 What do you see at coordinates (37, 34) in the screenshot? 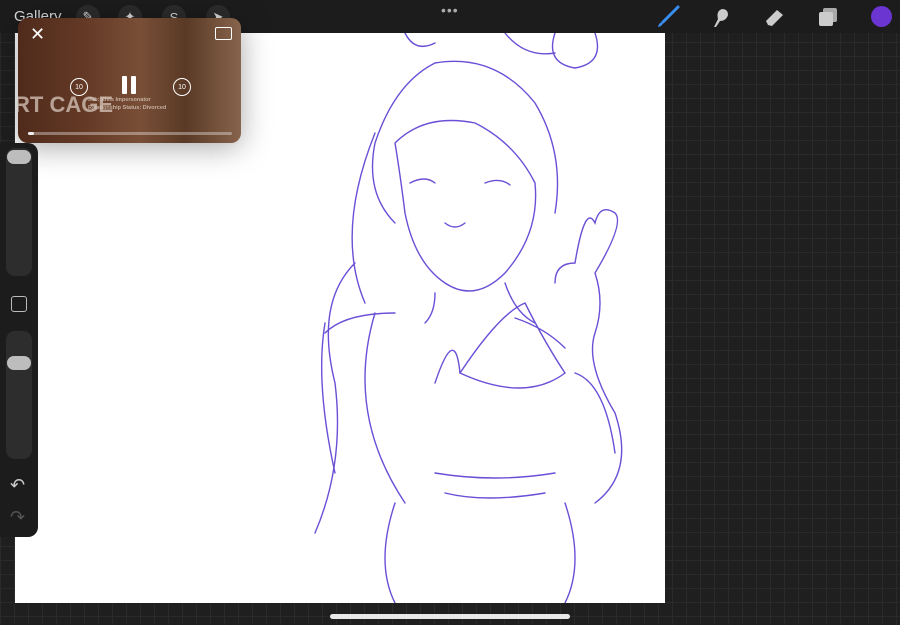
I see `close-icon: ✕` at bounding box center [37, 34].